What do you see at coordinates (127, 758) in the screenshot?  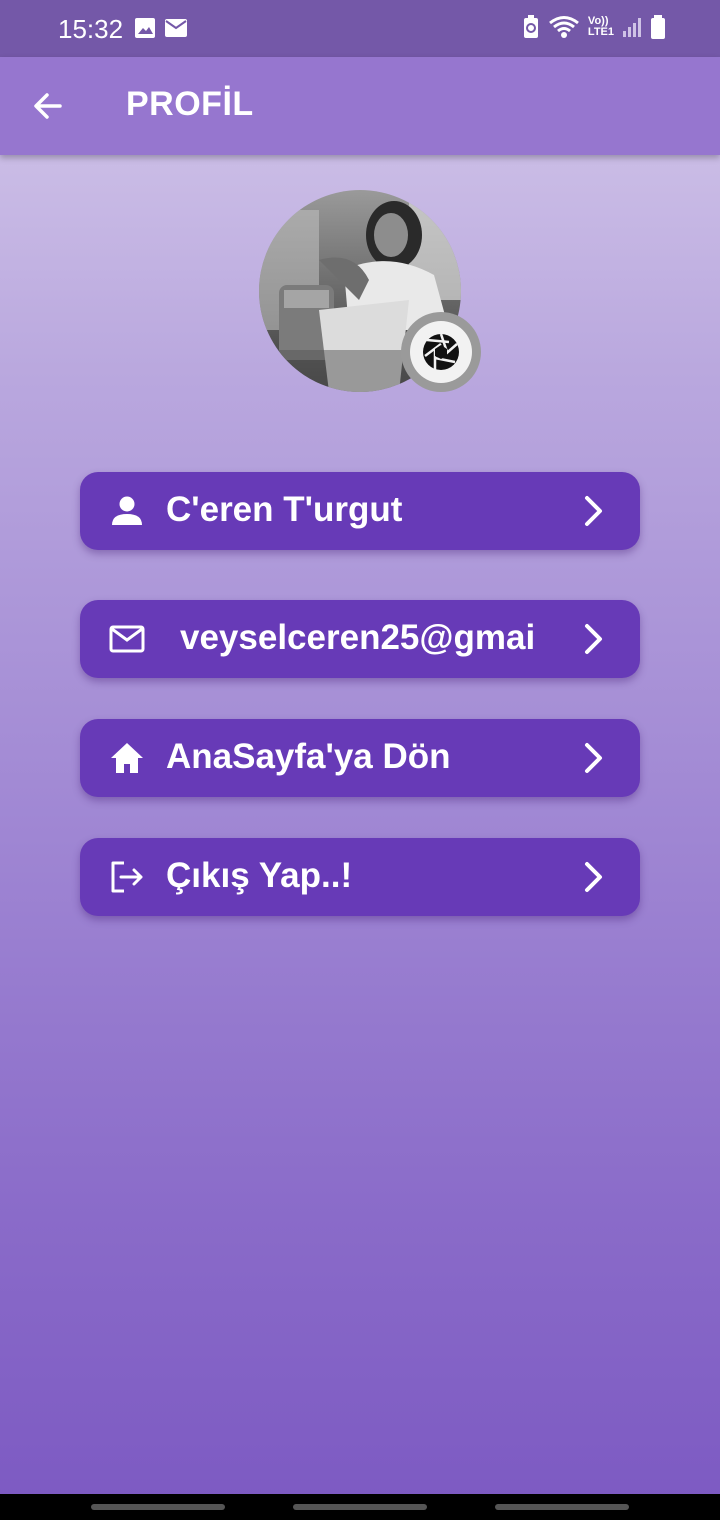 I see `home-icon` at bounding box center [127, 758].